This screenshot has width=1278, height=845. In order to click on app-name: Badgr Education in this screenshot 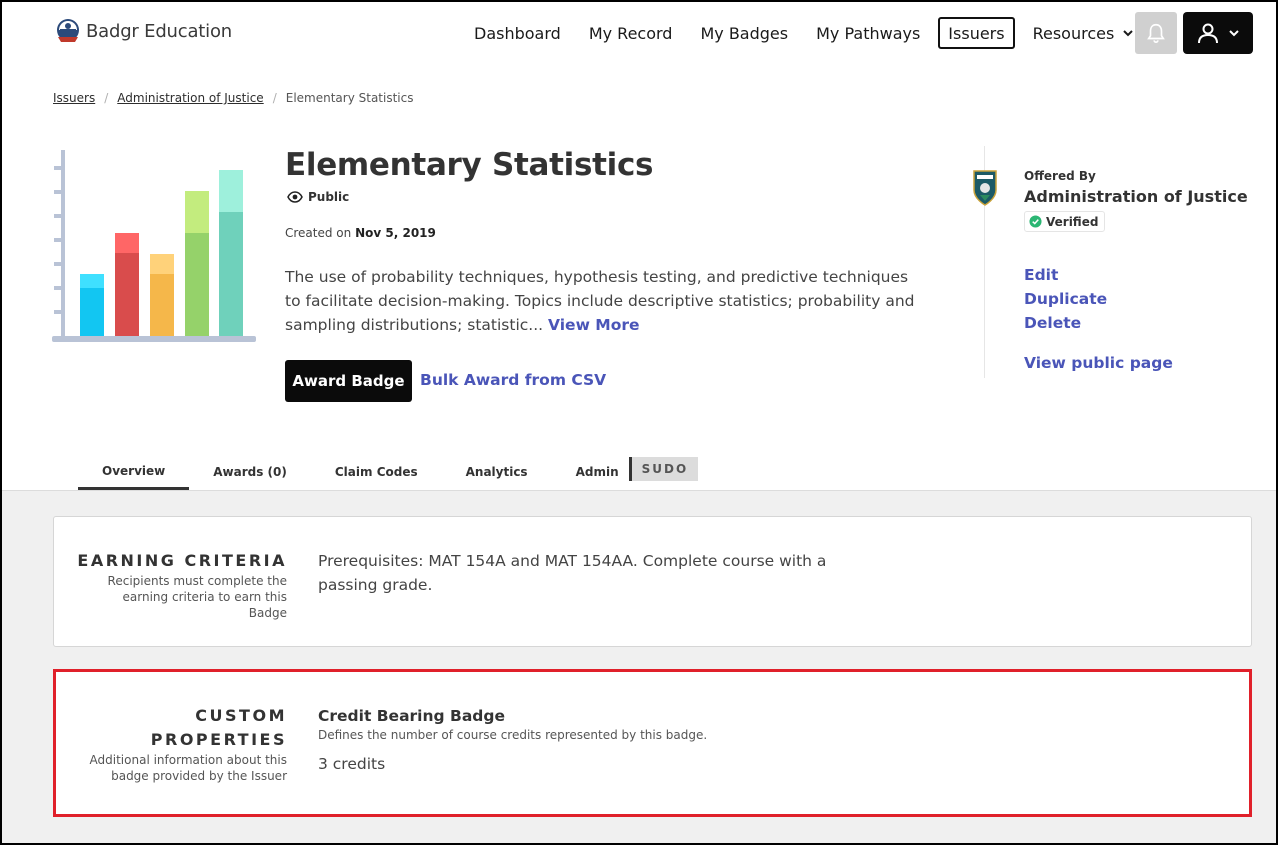, I will do `click(159, 31)`.